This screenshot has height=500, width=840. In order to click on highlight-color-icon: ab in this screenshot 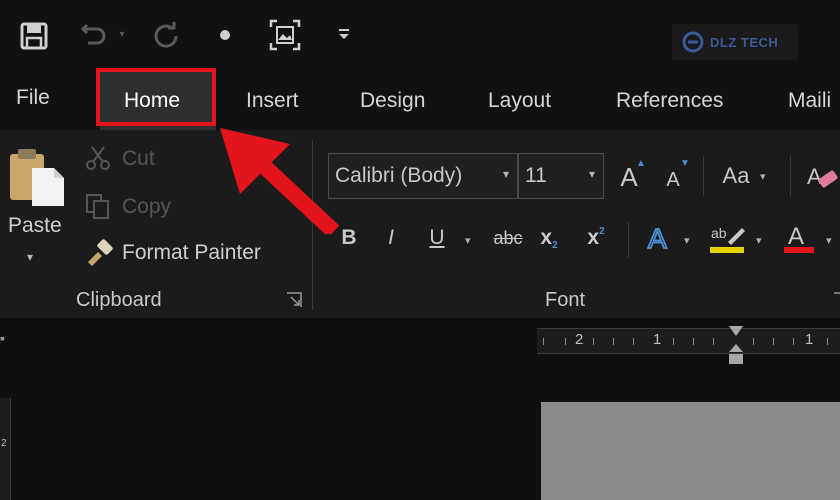, I will do `click(728, 238)`.